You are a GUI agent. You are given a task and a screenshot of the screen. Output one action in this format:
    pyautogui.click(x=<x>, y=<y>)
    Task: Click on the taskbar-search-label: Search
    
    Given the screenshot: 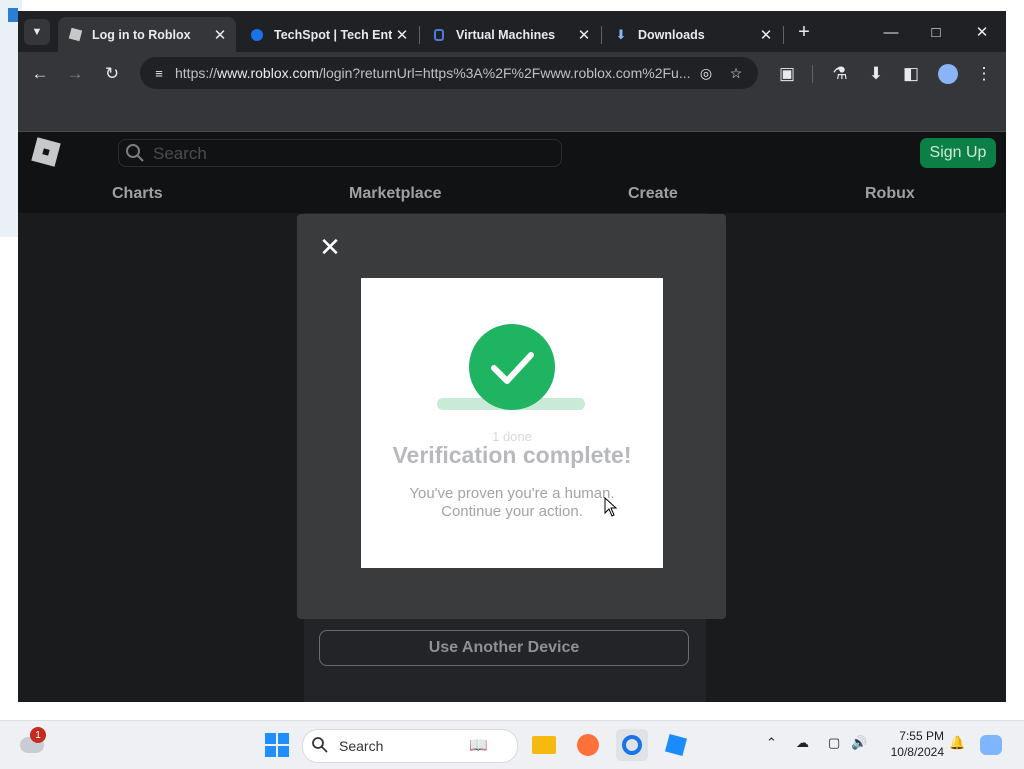 What is the action you would take?
    pyautogui.click(x=361, y=746)
    